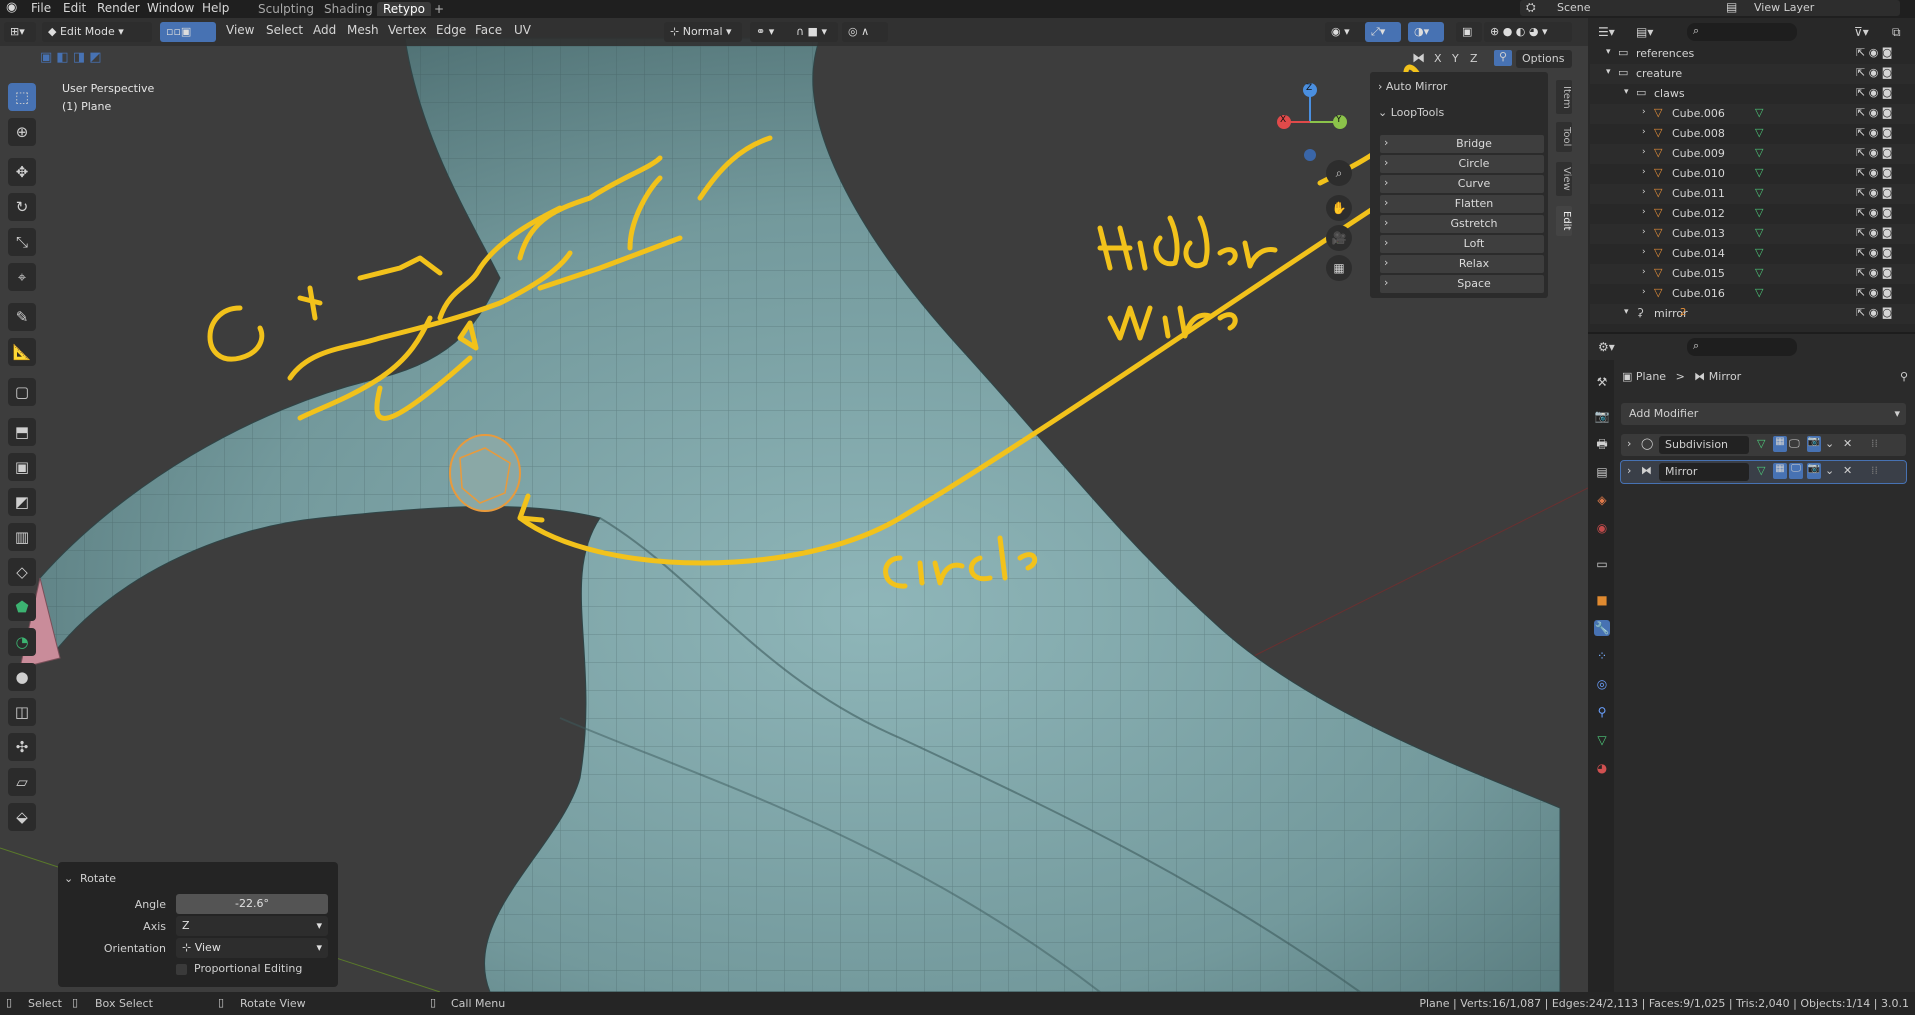 The height and width of the screenshot is (1015, 1915). Describe the element at coordinates (865, 32) in the screenshot. I see `proportional-edit-button: ◎ ∧` at that location.